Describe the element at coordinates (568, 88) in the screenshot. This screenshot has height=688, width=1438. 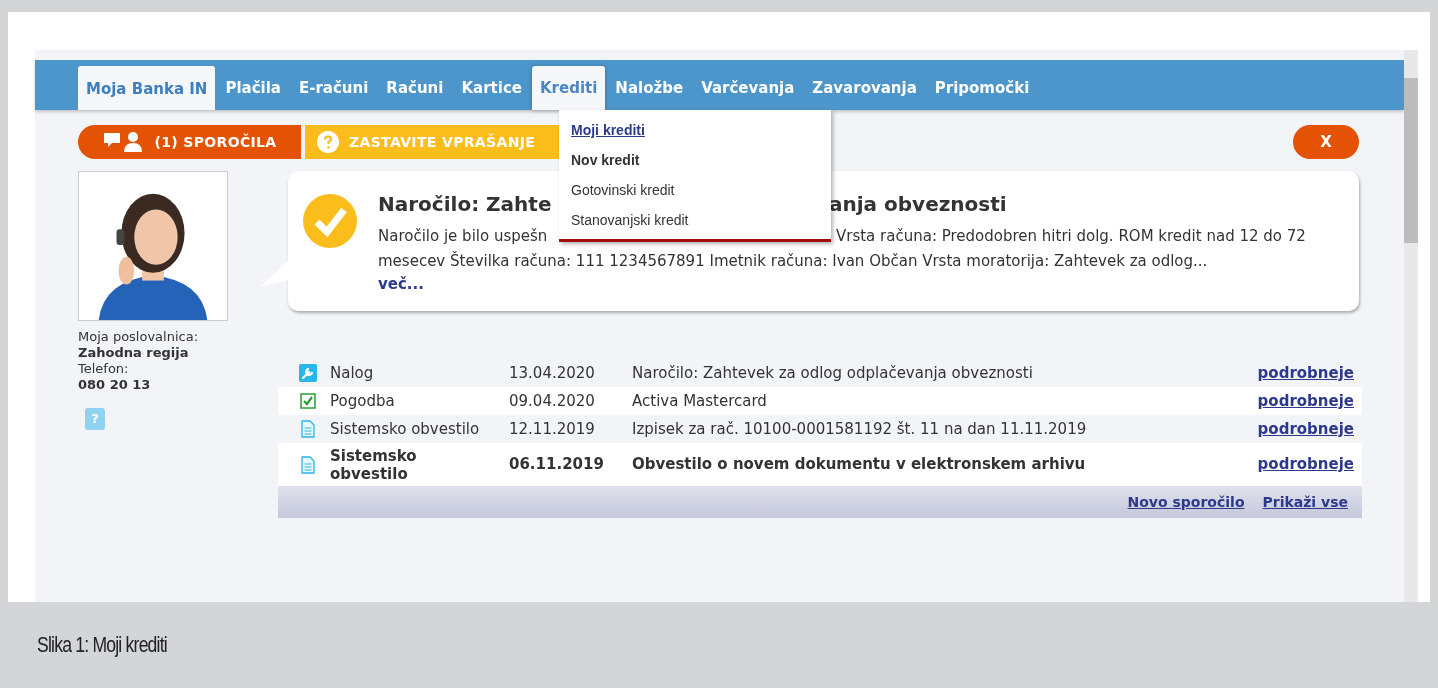
I see `nav-tab: Krediti` at that location.